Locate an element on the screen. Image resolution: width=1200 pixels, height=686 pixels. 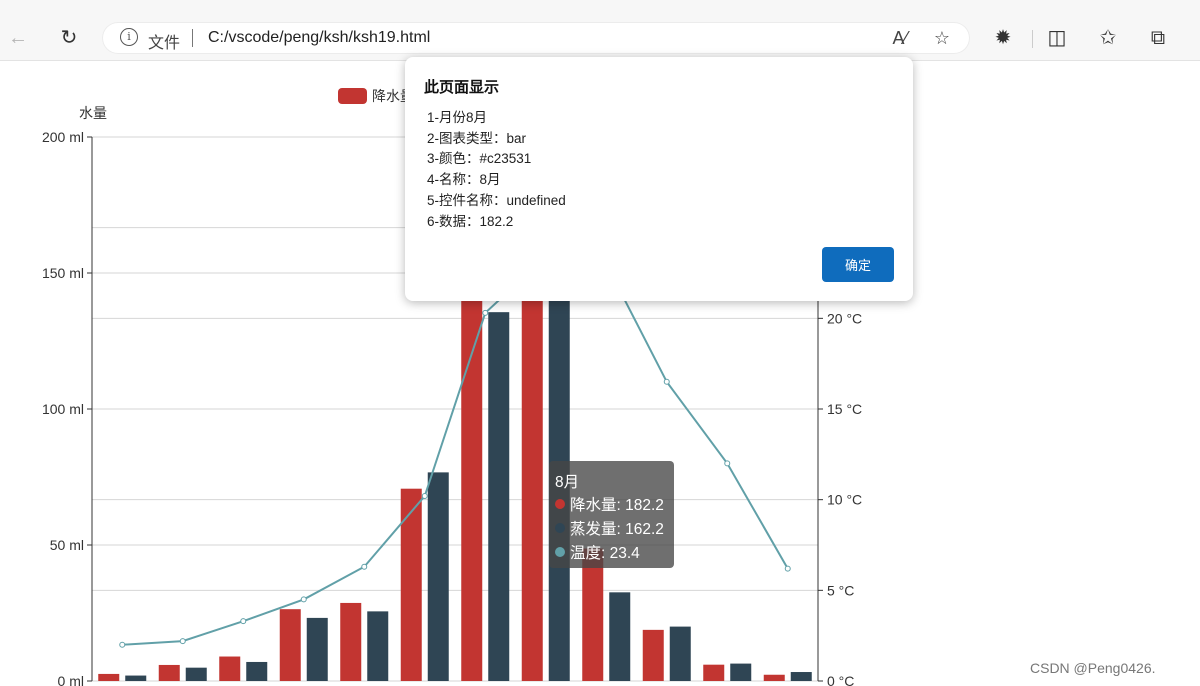
ok-button: 确定 is located at coordinates (858, 264).